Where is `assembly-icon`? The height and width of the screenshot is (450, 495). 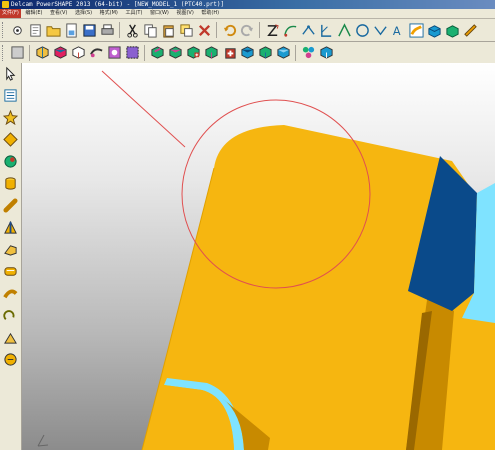
assembly-icon is located at coordinates (308, 53).